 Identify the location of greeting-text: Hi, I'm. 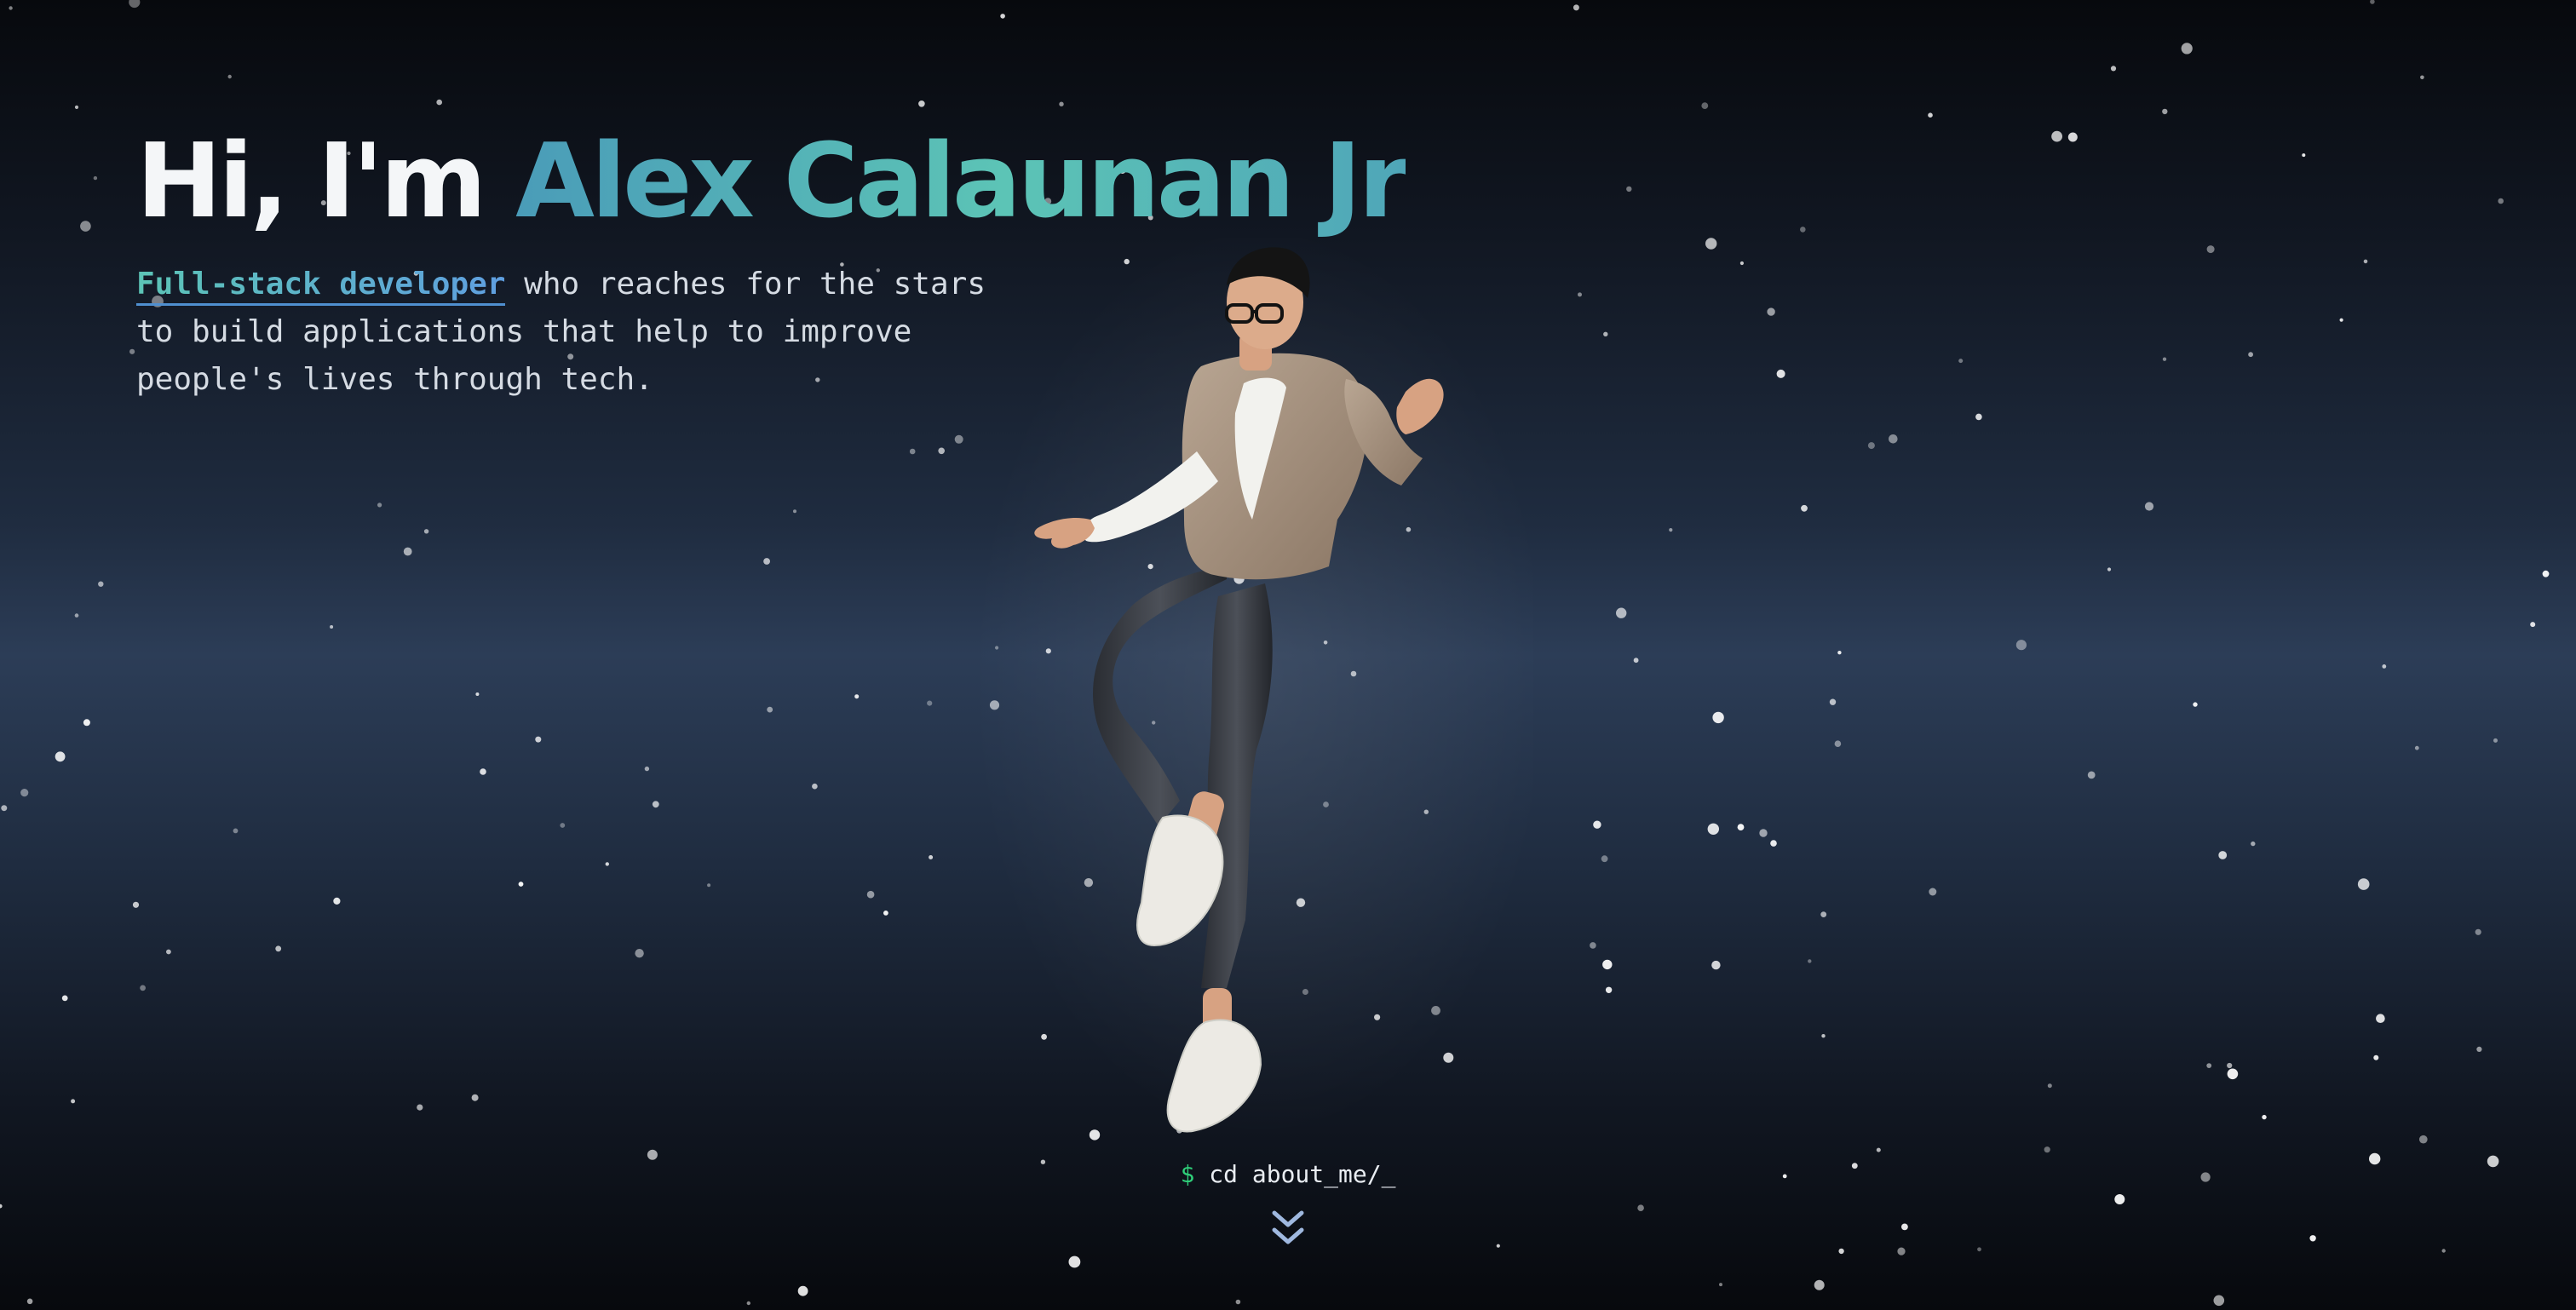
(326, 182).